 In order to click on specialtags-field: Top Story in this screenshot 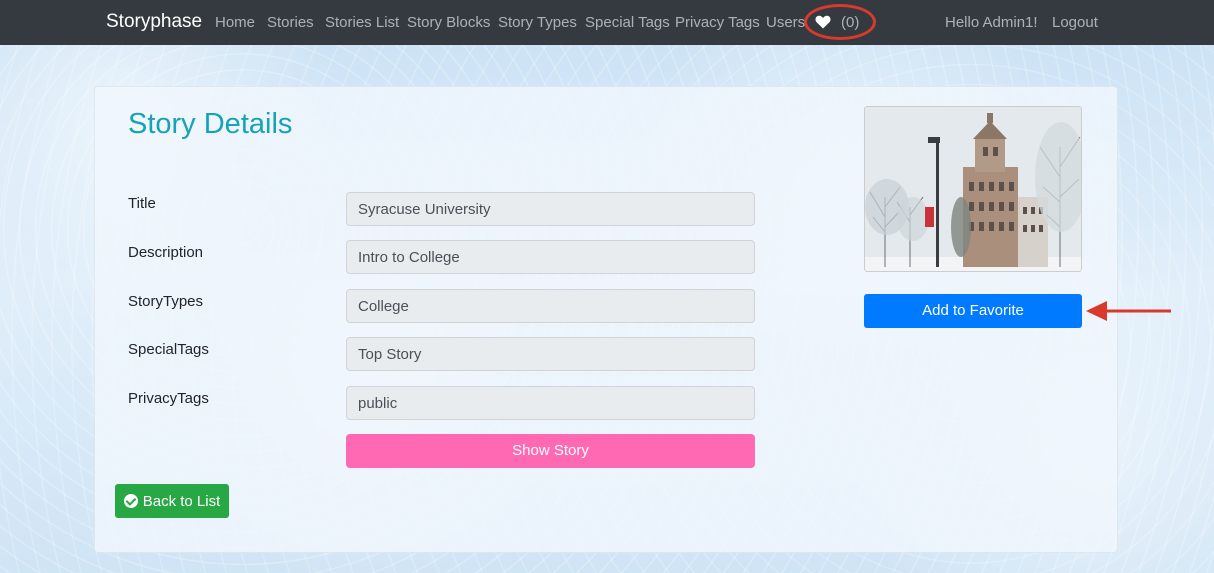, I will do `click(550, 354)`.